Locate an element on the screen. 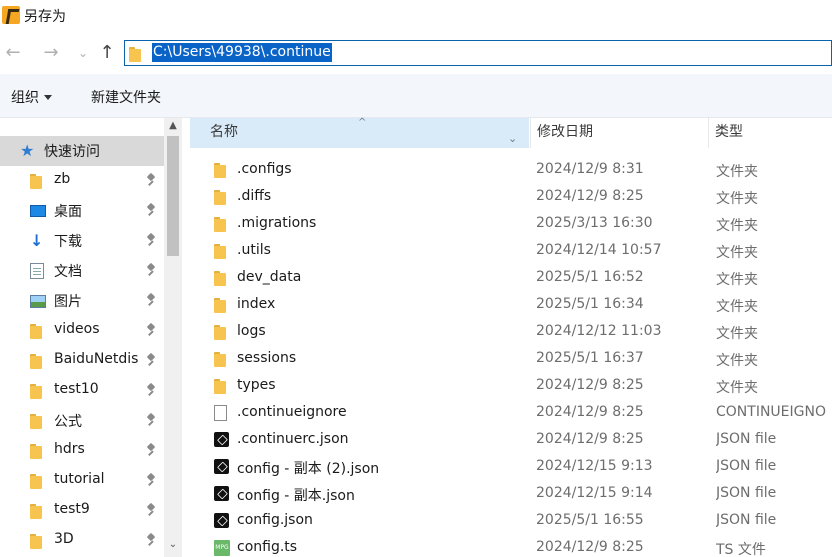 The width and height of the screenshot is (832, 557). sidebar-item: test10 is located at coordinates (82, 391).